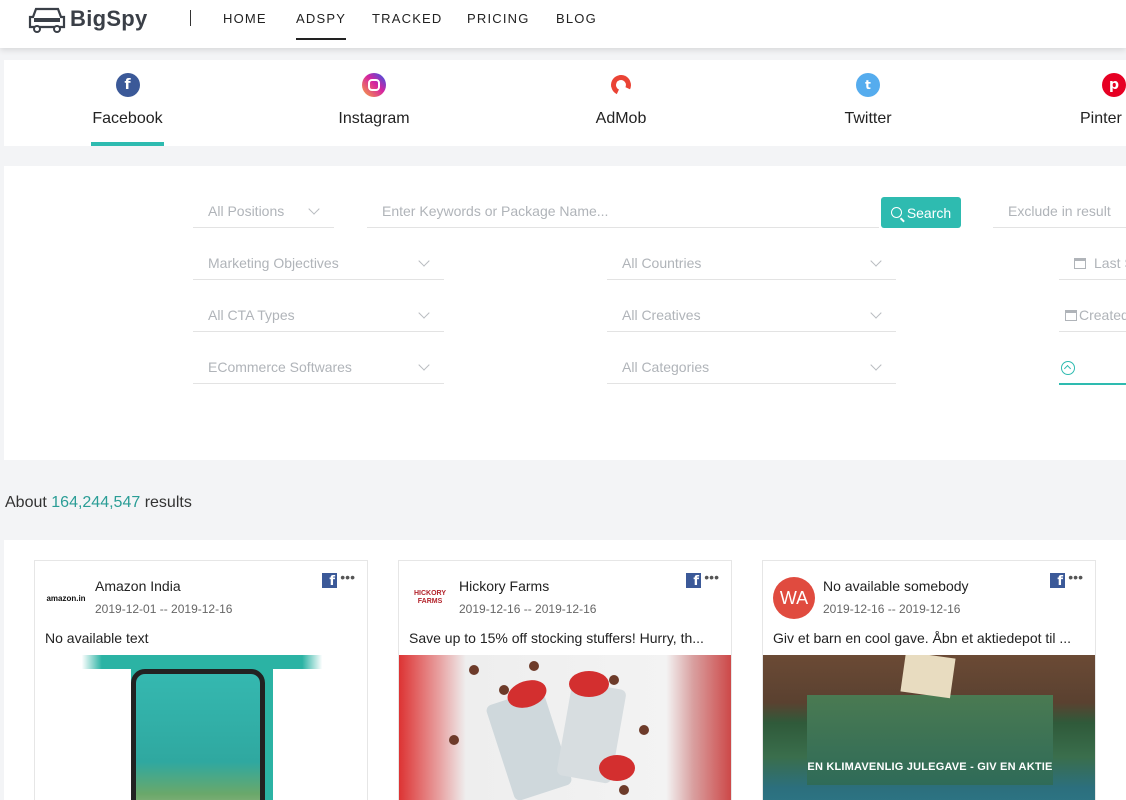  I want to click on ecommerce-softwares-select: ECommerce Softwares, so click(318, 368).